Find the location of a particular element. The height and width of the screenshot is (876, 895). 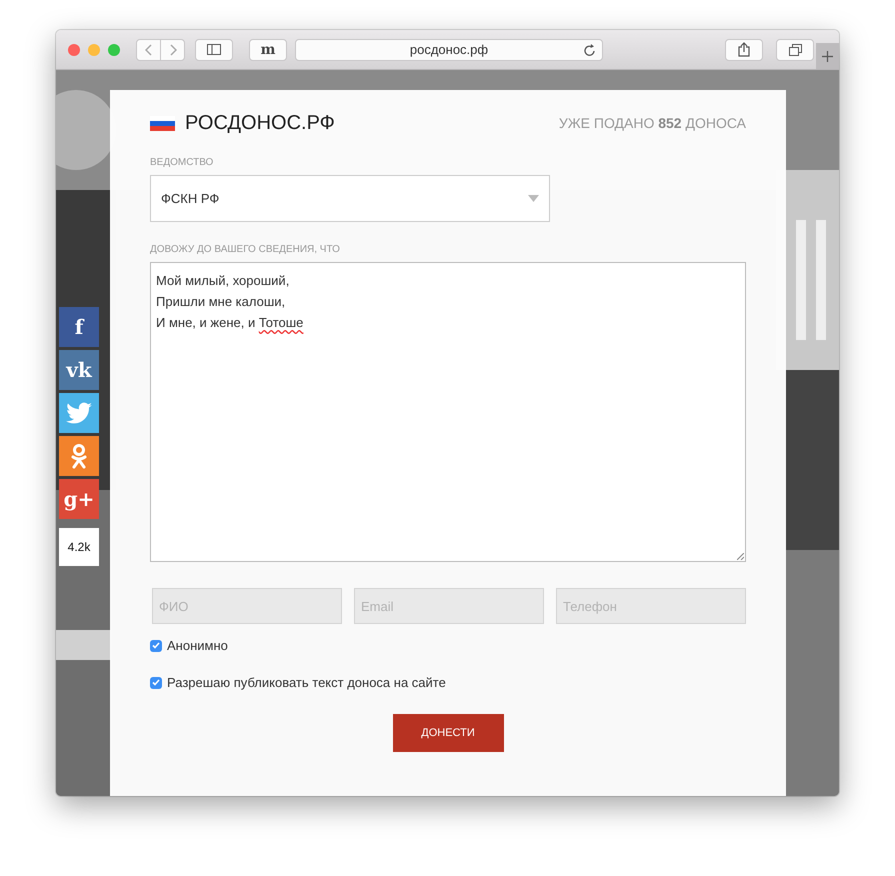

sidebar-icon is located at coordinates (214, 49).